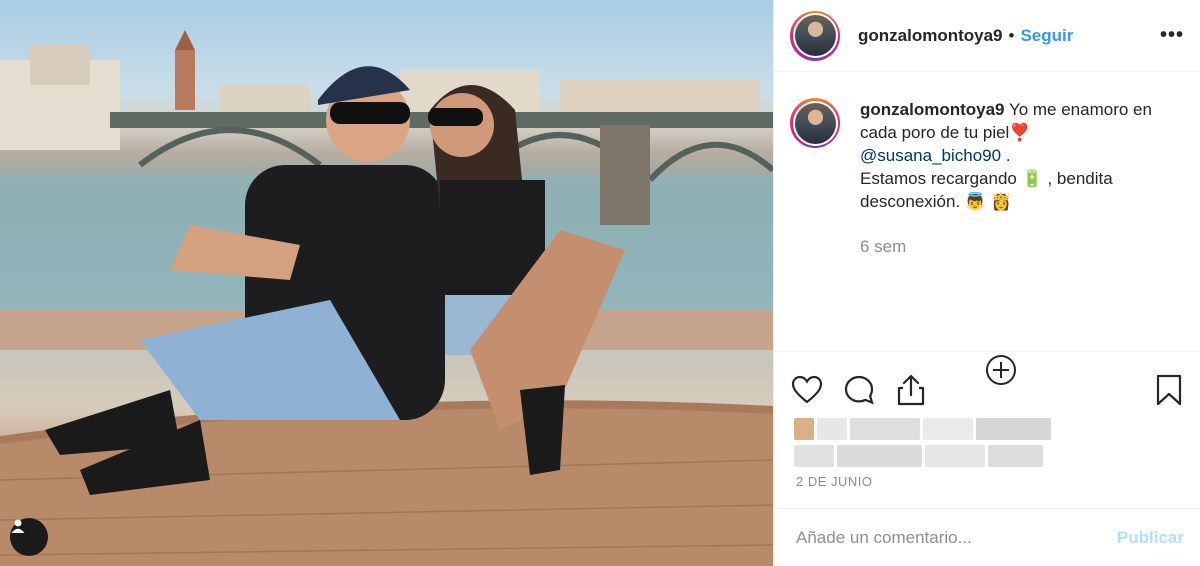  I want to click on bookmark-icon, so click(1169, 390).